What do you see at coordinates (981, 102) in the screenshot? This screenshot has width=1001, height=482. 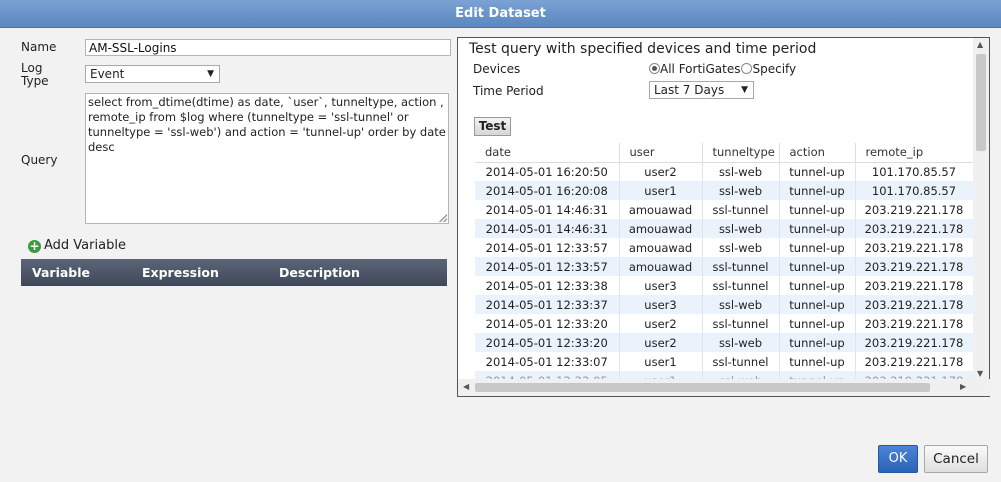 I see `vertical-scroll-thumb` at bounding box center [981, 102].